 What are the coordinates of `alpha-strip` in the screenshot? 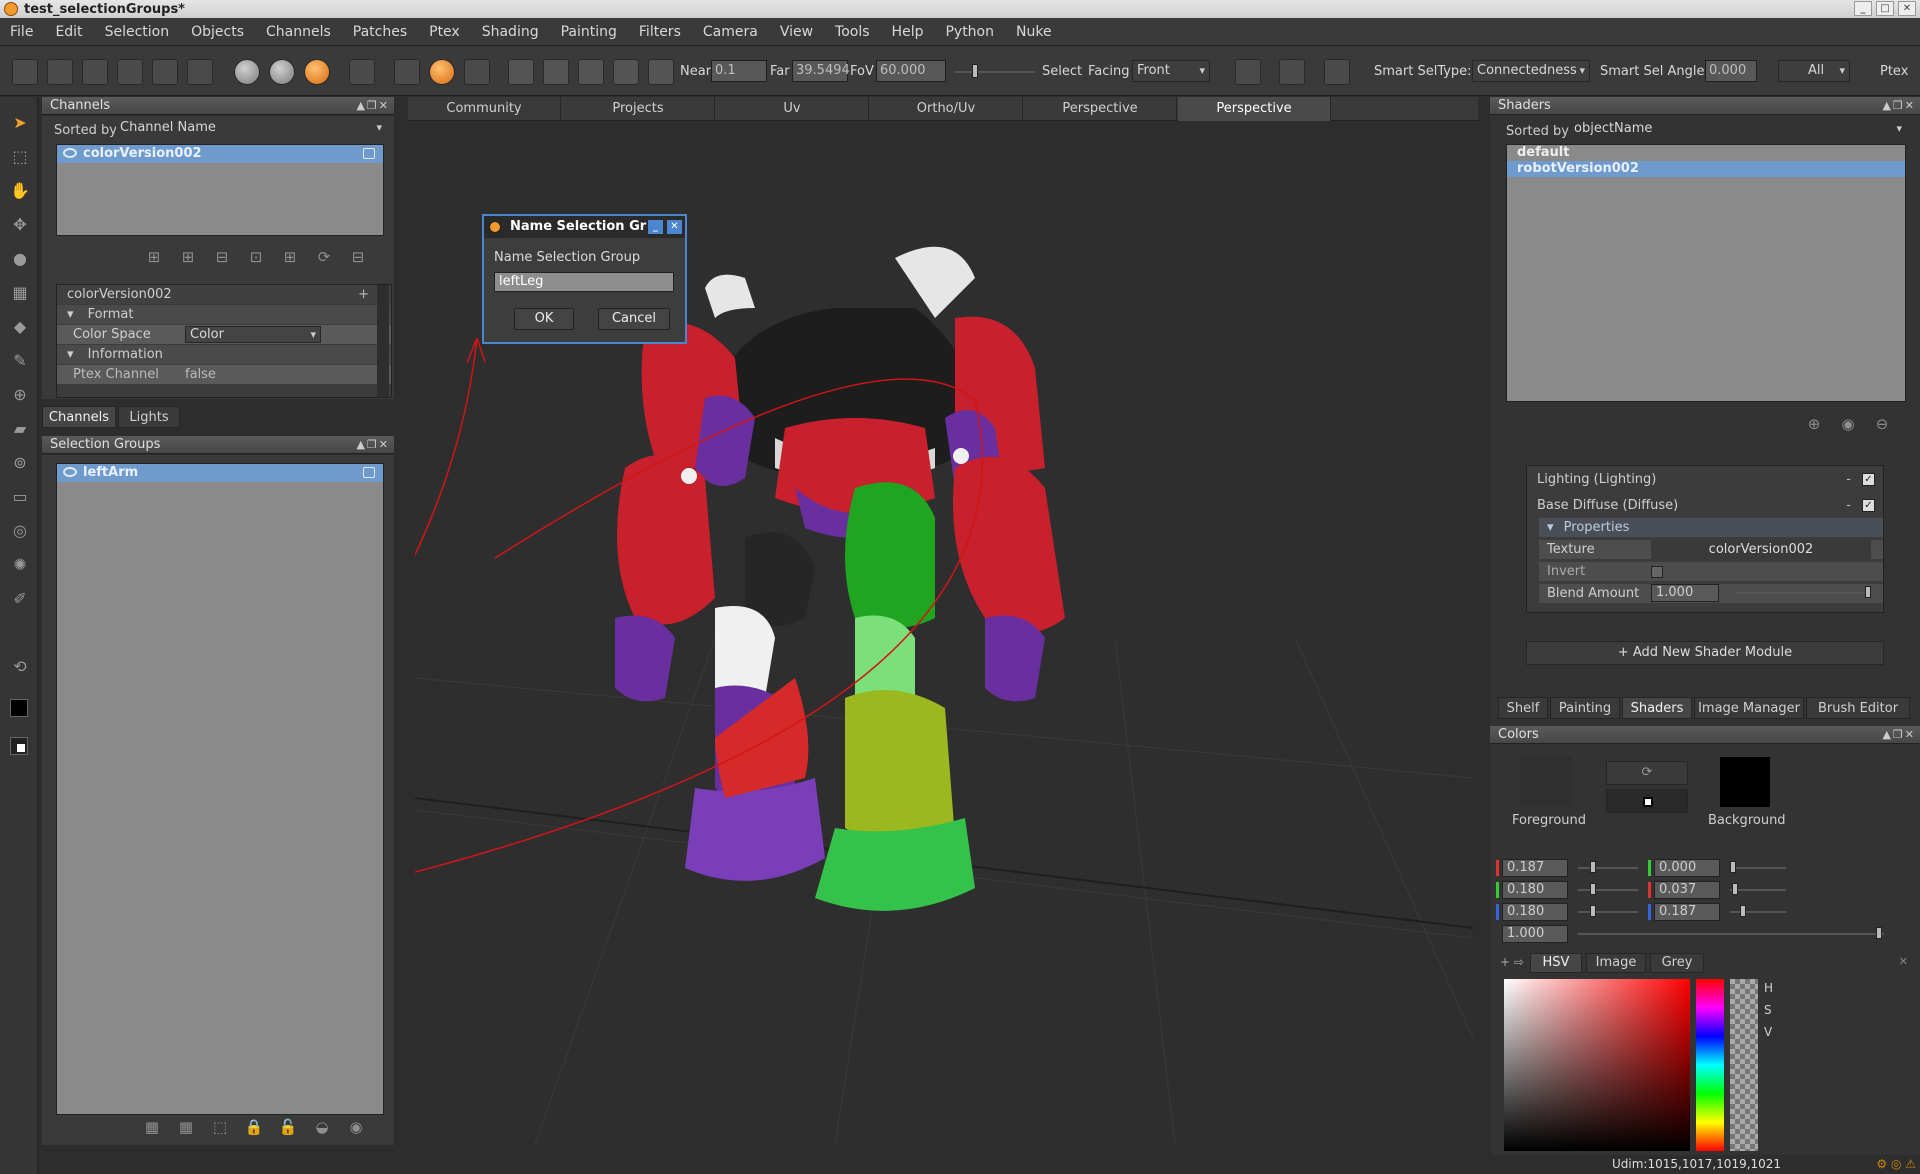 It's located at (1744, 1065).